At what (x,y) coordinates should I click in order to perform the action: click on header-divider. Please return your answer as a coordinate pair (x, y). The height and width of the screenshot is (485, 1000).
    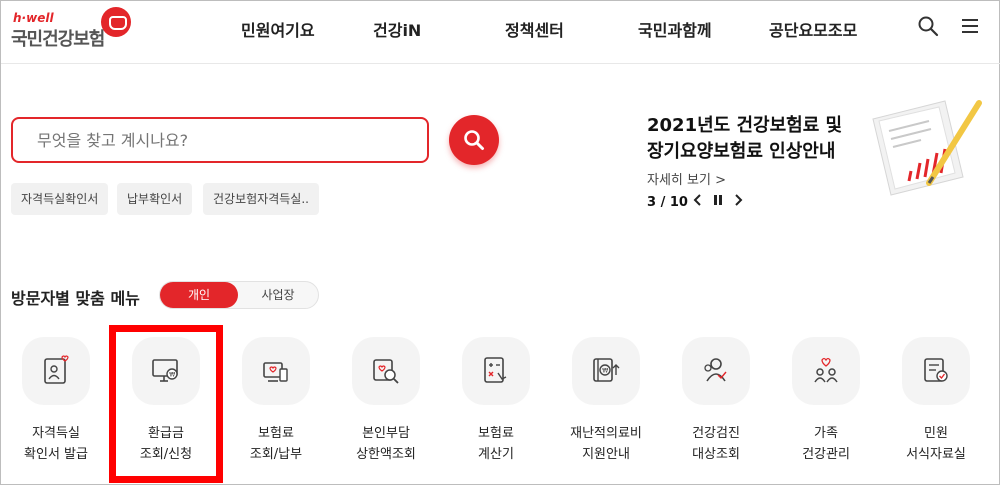
    Looking at the image, I should click on (500, 63).